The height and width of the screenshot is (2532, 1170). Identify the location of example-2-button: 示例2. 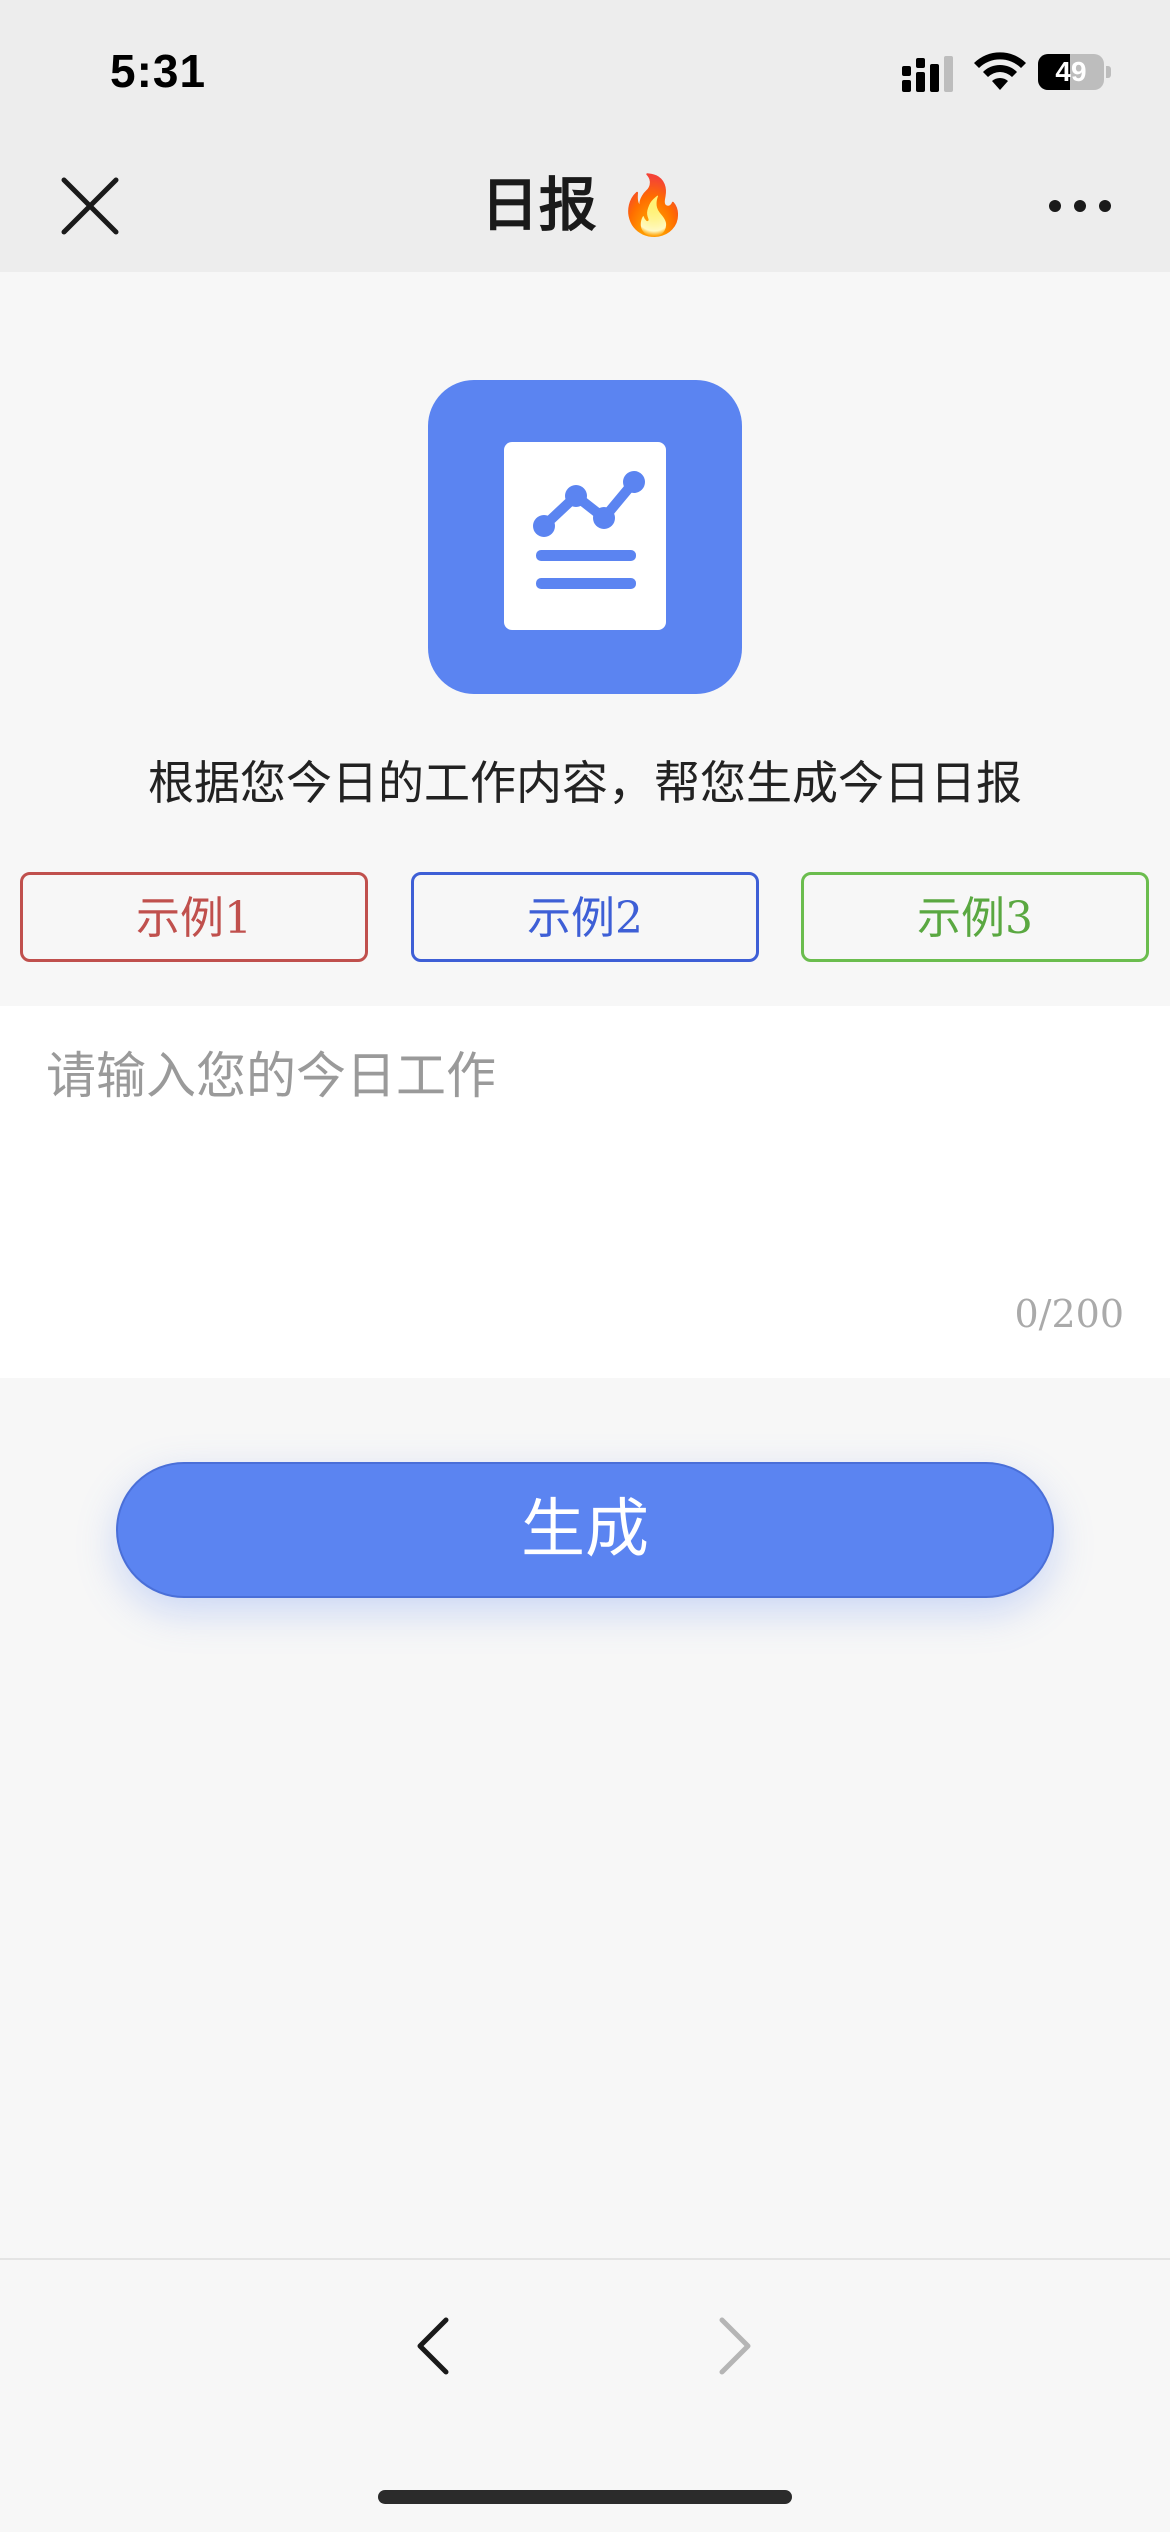
(585, 917).